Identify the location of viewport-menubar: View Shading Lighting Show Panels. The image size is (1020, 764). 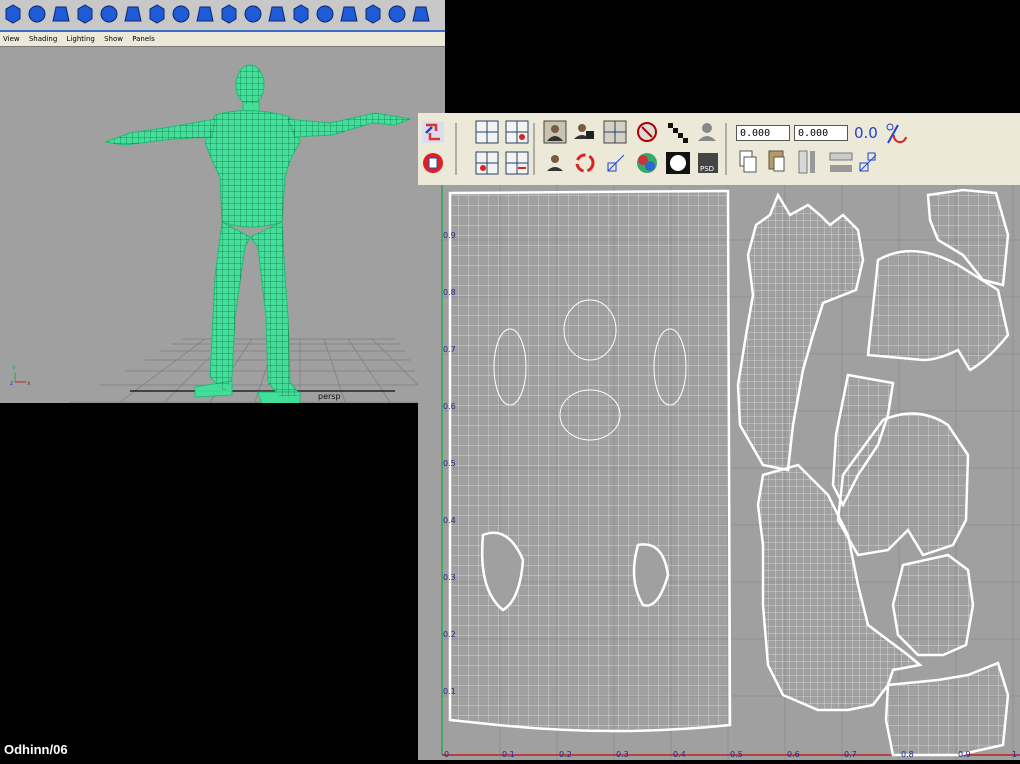
(222, 38).